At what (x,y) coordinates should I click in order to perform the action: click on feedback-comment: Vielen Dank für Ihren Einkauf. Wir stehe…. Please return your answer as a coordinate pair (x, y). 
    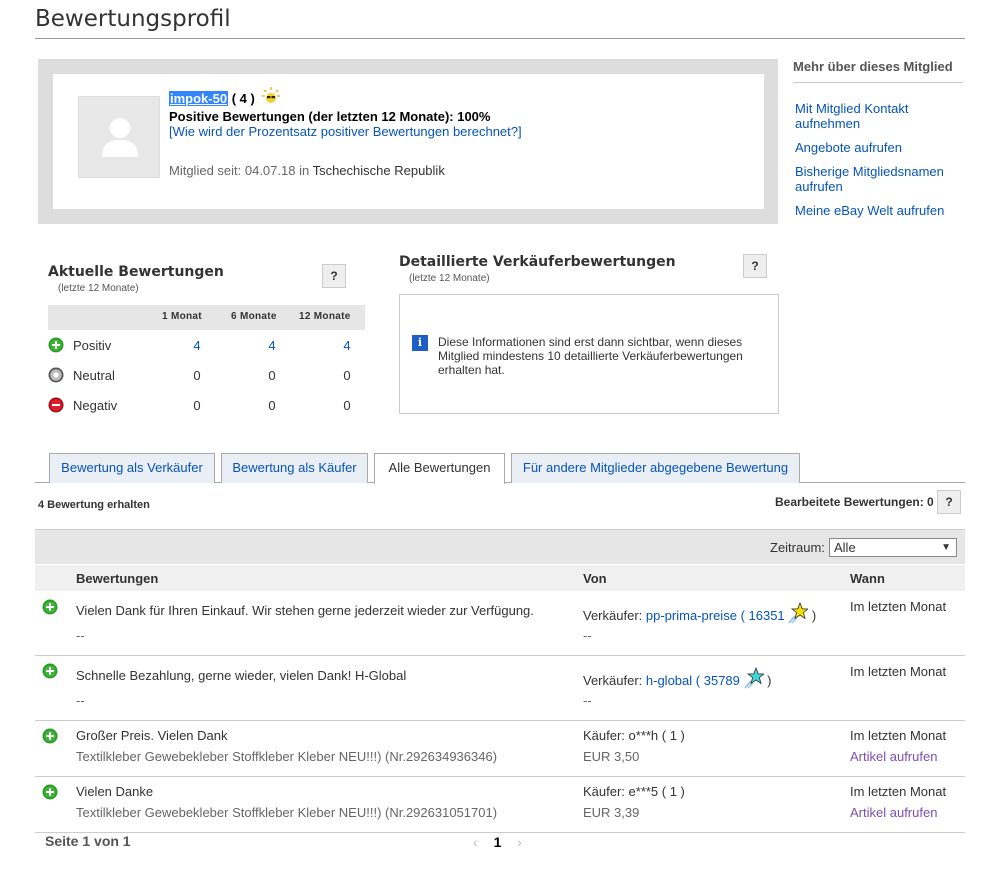
    Looking at the image, I should click on (305, 610).